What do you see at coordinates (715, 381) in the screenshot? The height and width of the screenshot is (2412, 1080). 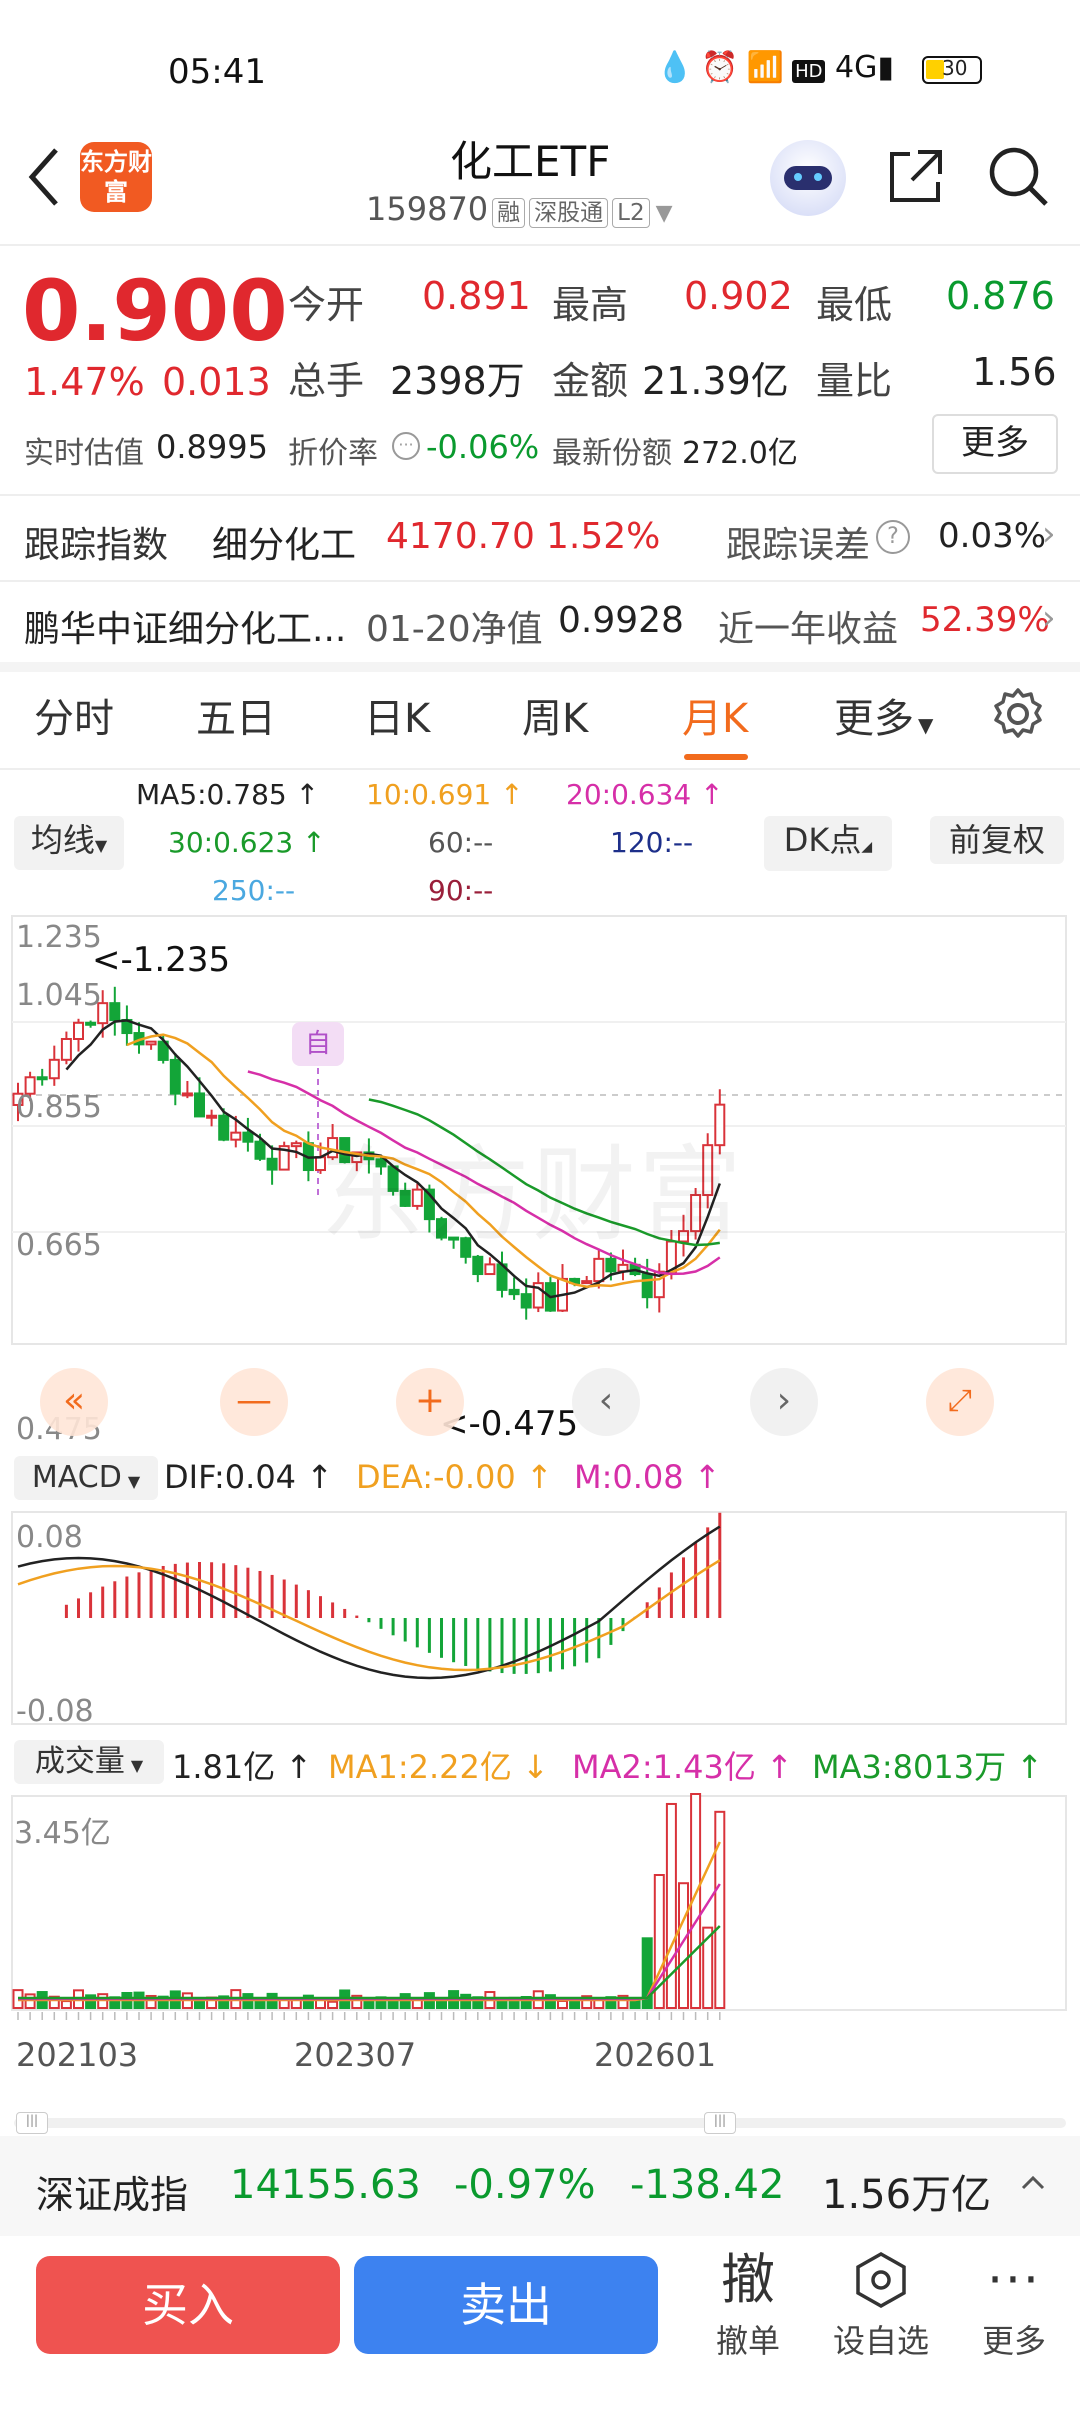 I see `amount-value: 21.39亿` at bounding box center [715, 381].